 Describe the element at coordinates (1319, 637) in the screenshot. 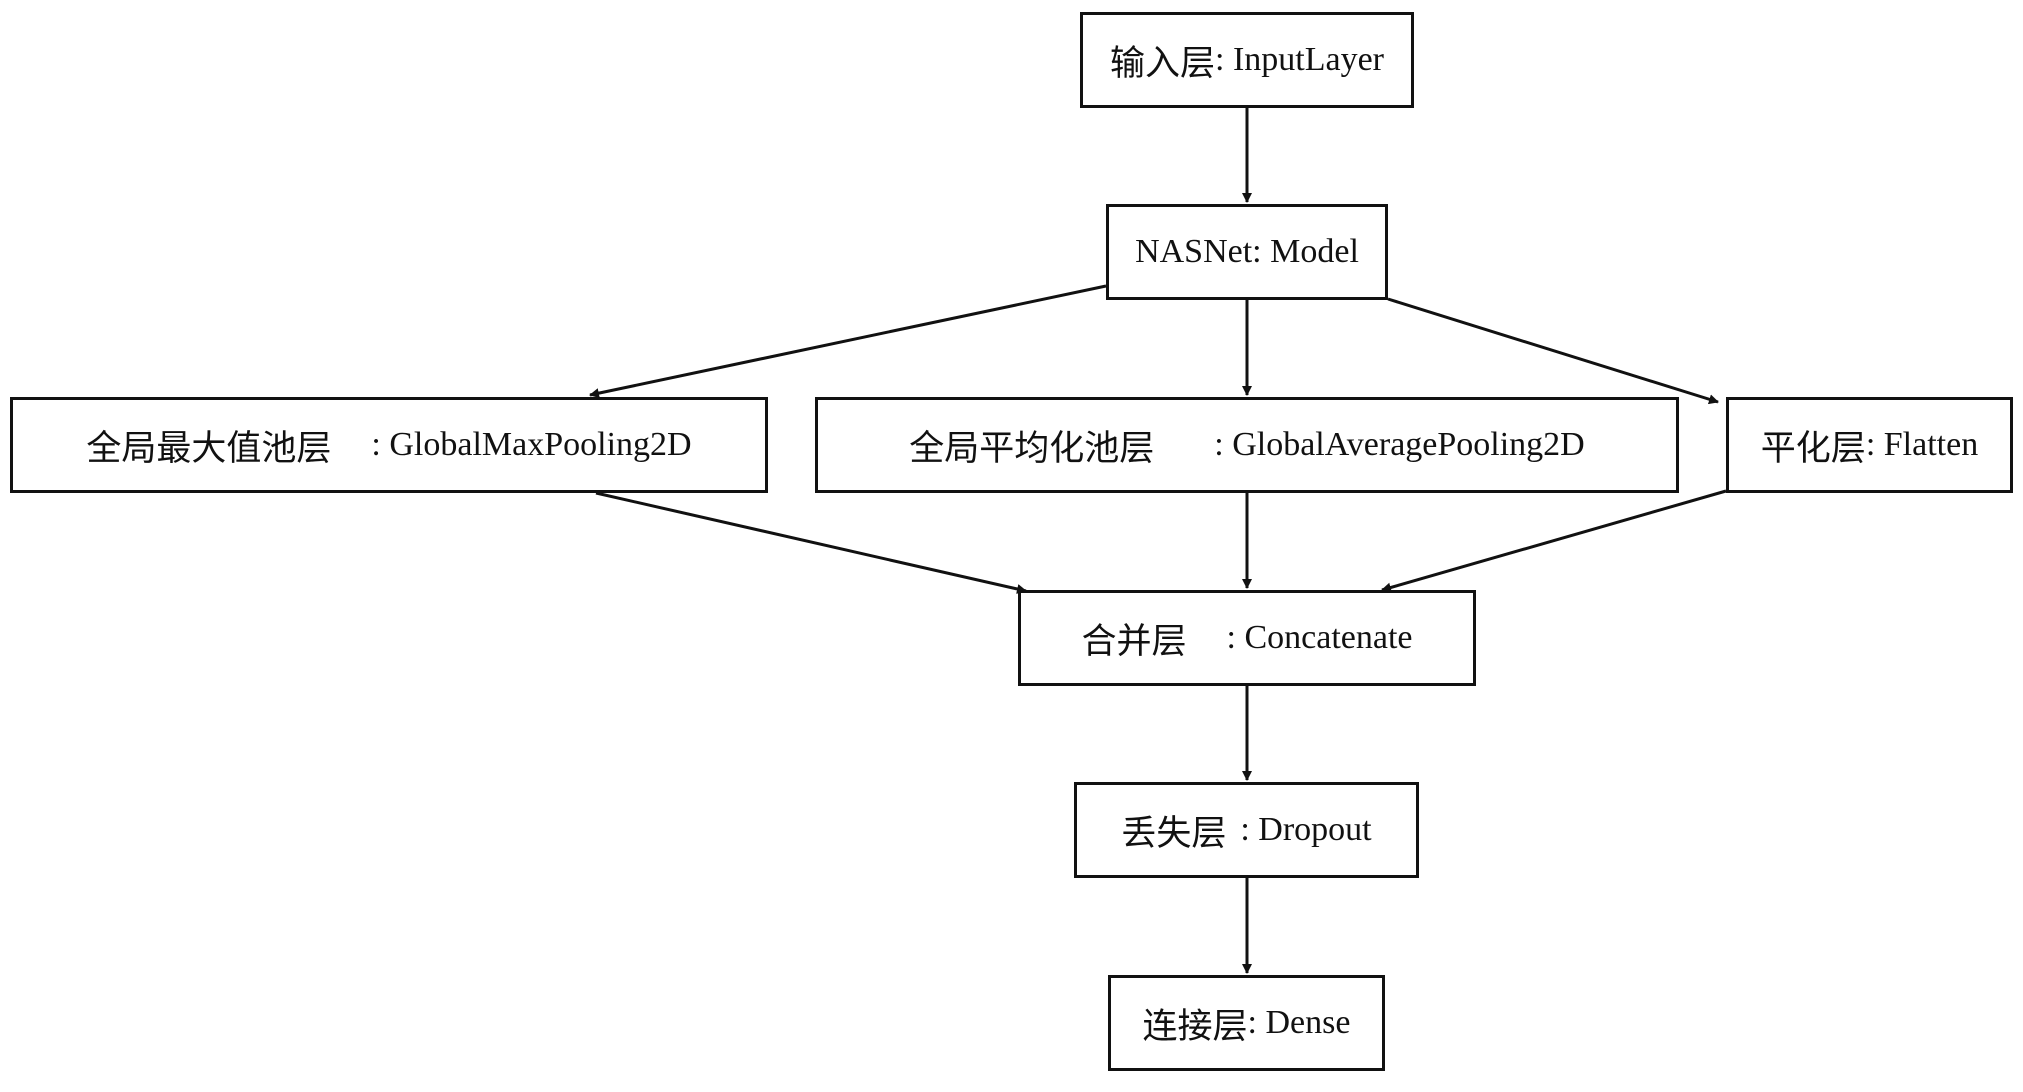

I see `node-concatenate-type-label: : Concatenate` at that location.